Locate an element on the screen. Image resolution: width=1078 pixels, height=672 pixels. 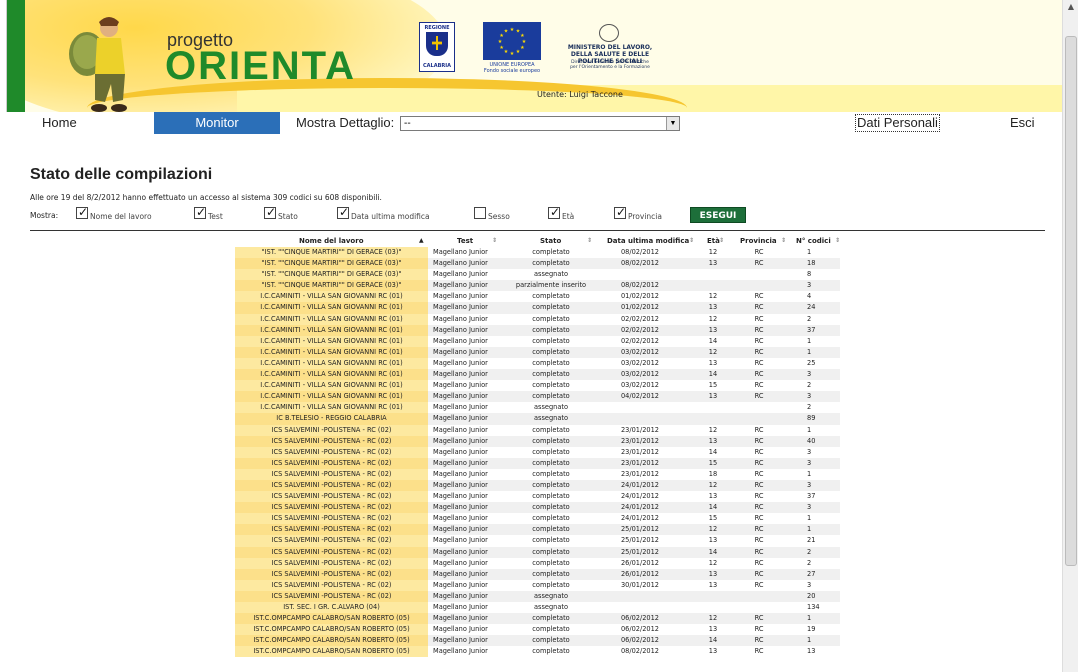
filter-checkbox-sesso is located at coordinates (480, 213).